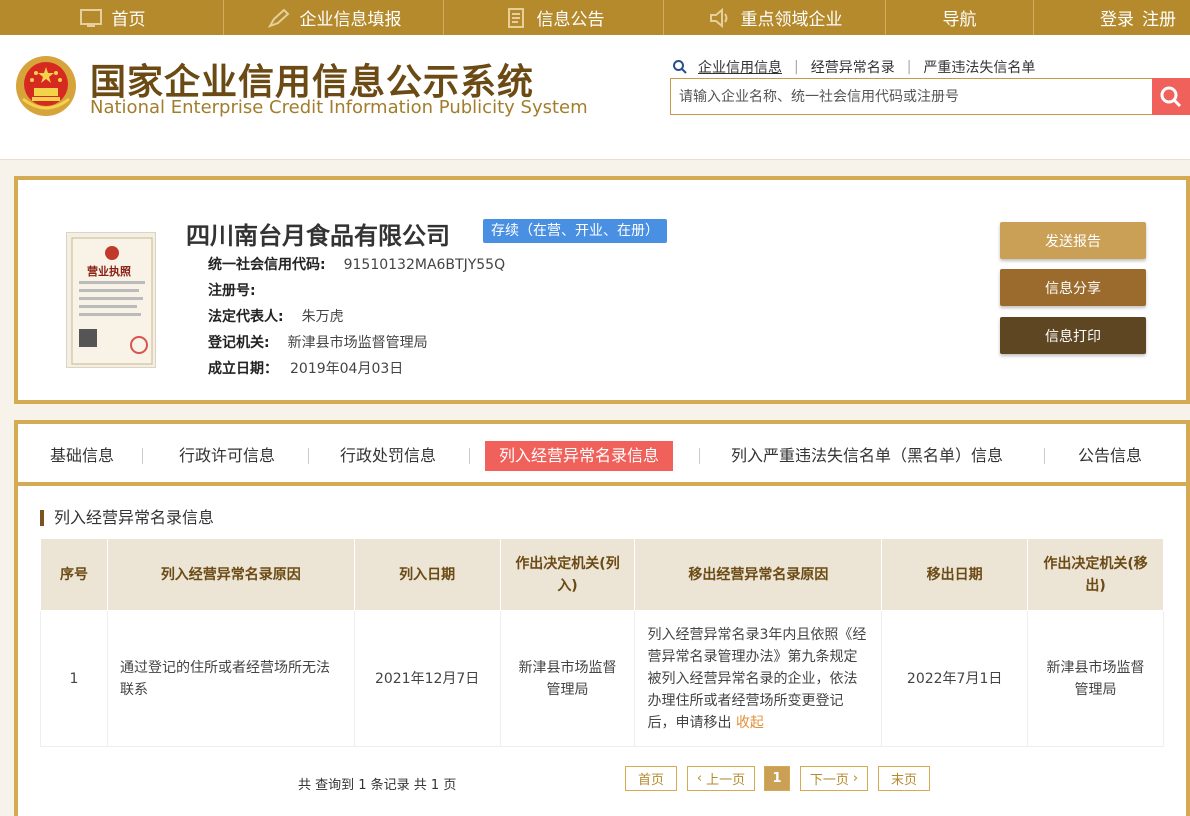  What do you see at coordinates (350, 20) in the screenshot?
I see `nav-report-label: 企业信息填报` at bounding box center [350, 20].